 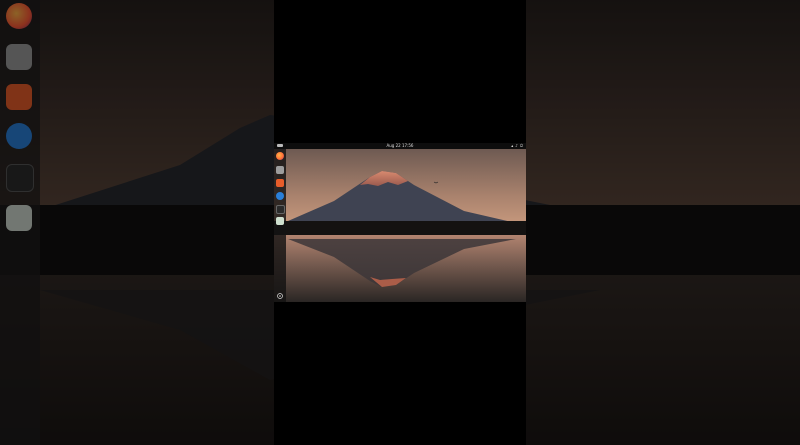 What do you see at coordinates (280, 145) in the screenshot?
I see `activities-button` at bounding box center [280, 145].